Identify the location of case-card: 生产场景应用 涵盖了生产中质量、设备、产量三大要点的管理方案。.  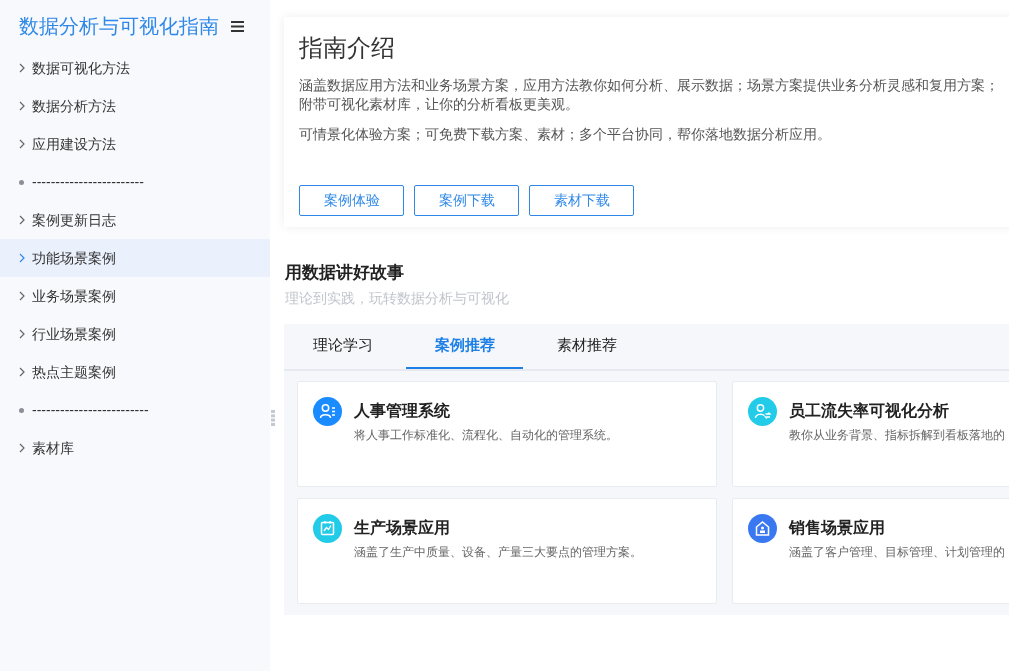
(507, 551).